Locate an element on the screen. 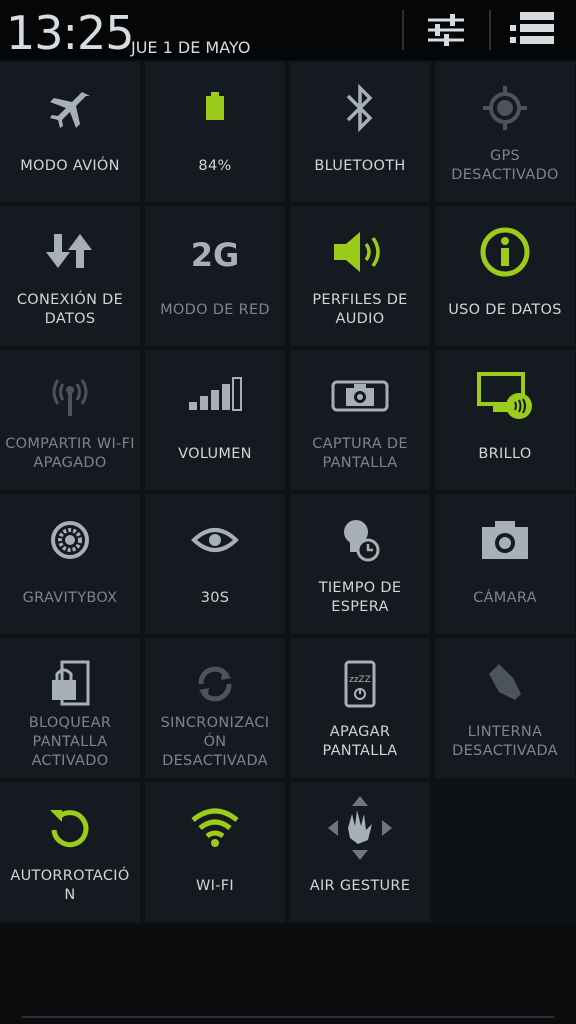 The width and height of the screenshot is (576, 1024). sliders-icon is located at coordinates (446, 30).